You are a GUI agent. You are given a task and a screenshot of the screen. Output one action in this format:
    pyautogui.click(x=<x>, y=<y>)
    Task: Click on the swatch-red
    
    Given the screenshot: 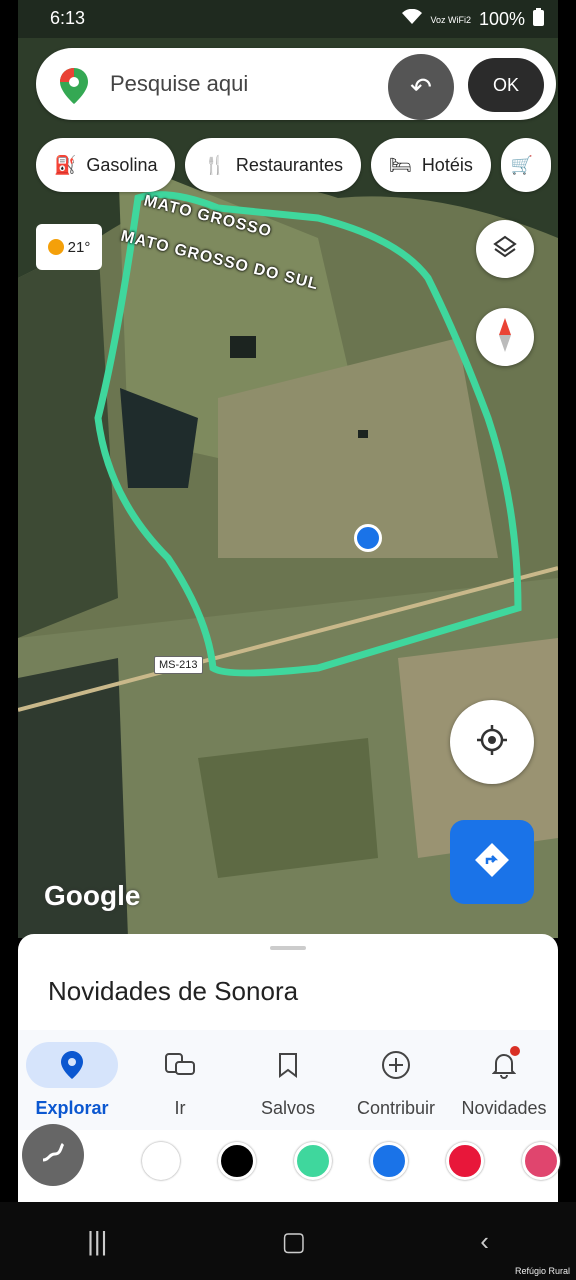 What is the action you would take?
    pyautogui.click(x=465, y=1161)
    